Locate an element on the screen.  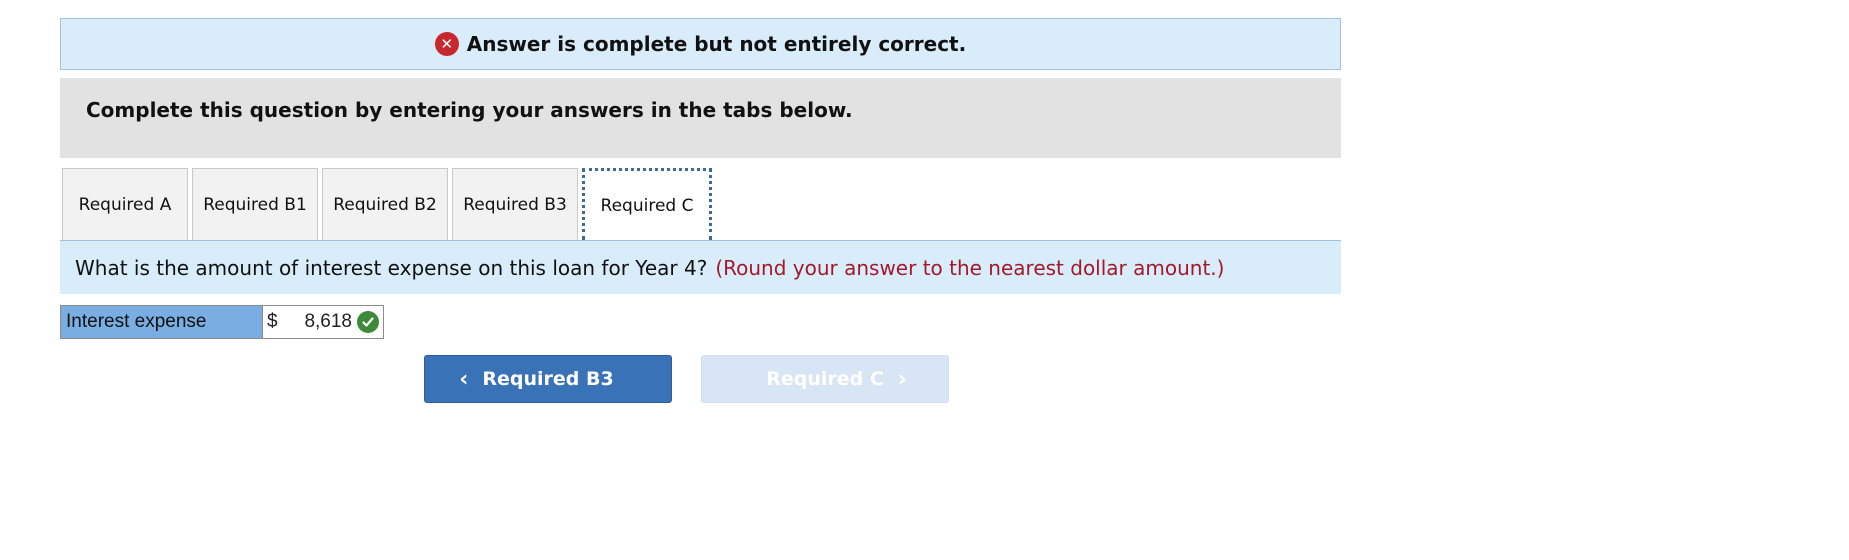
chevron-left-icon: ‹ is located at coordinates (464, 379).